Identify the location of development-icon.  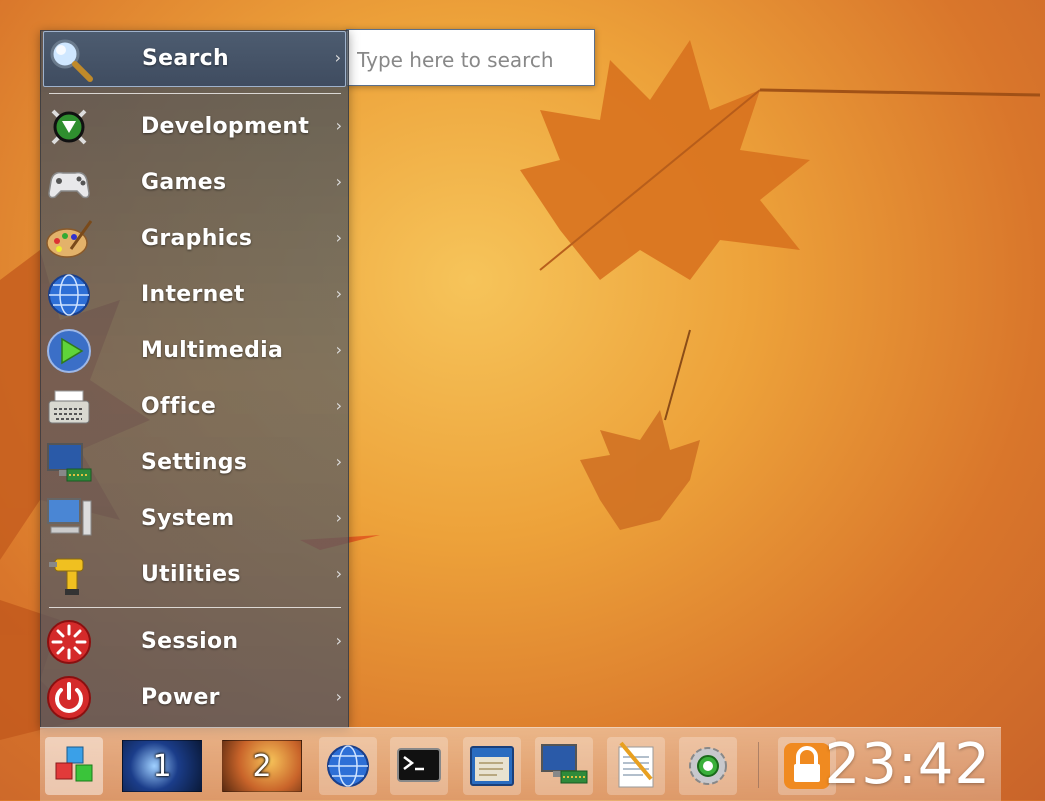
(69, 127).